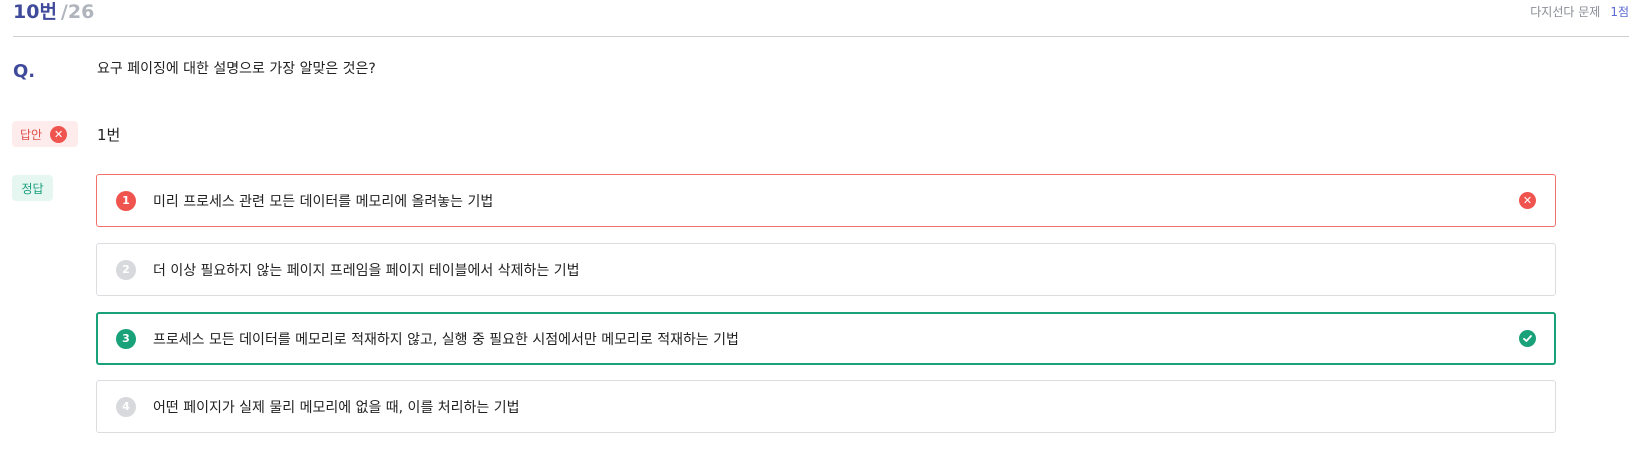 The image size is (1642, 470). I want to click on option-text: 어떤 페이지가 실제 물리 메모리에 없을 때, 이를 처리하는 기법, so click(336, 407).